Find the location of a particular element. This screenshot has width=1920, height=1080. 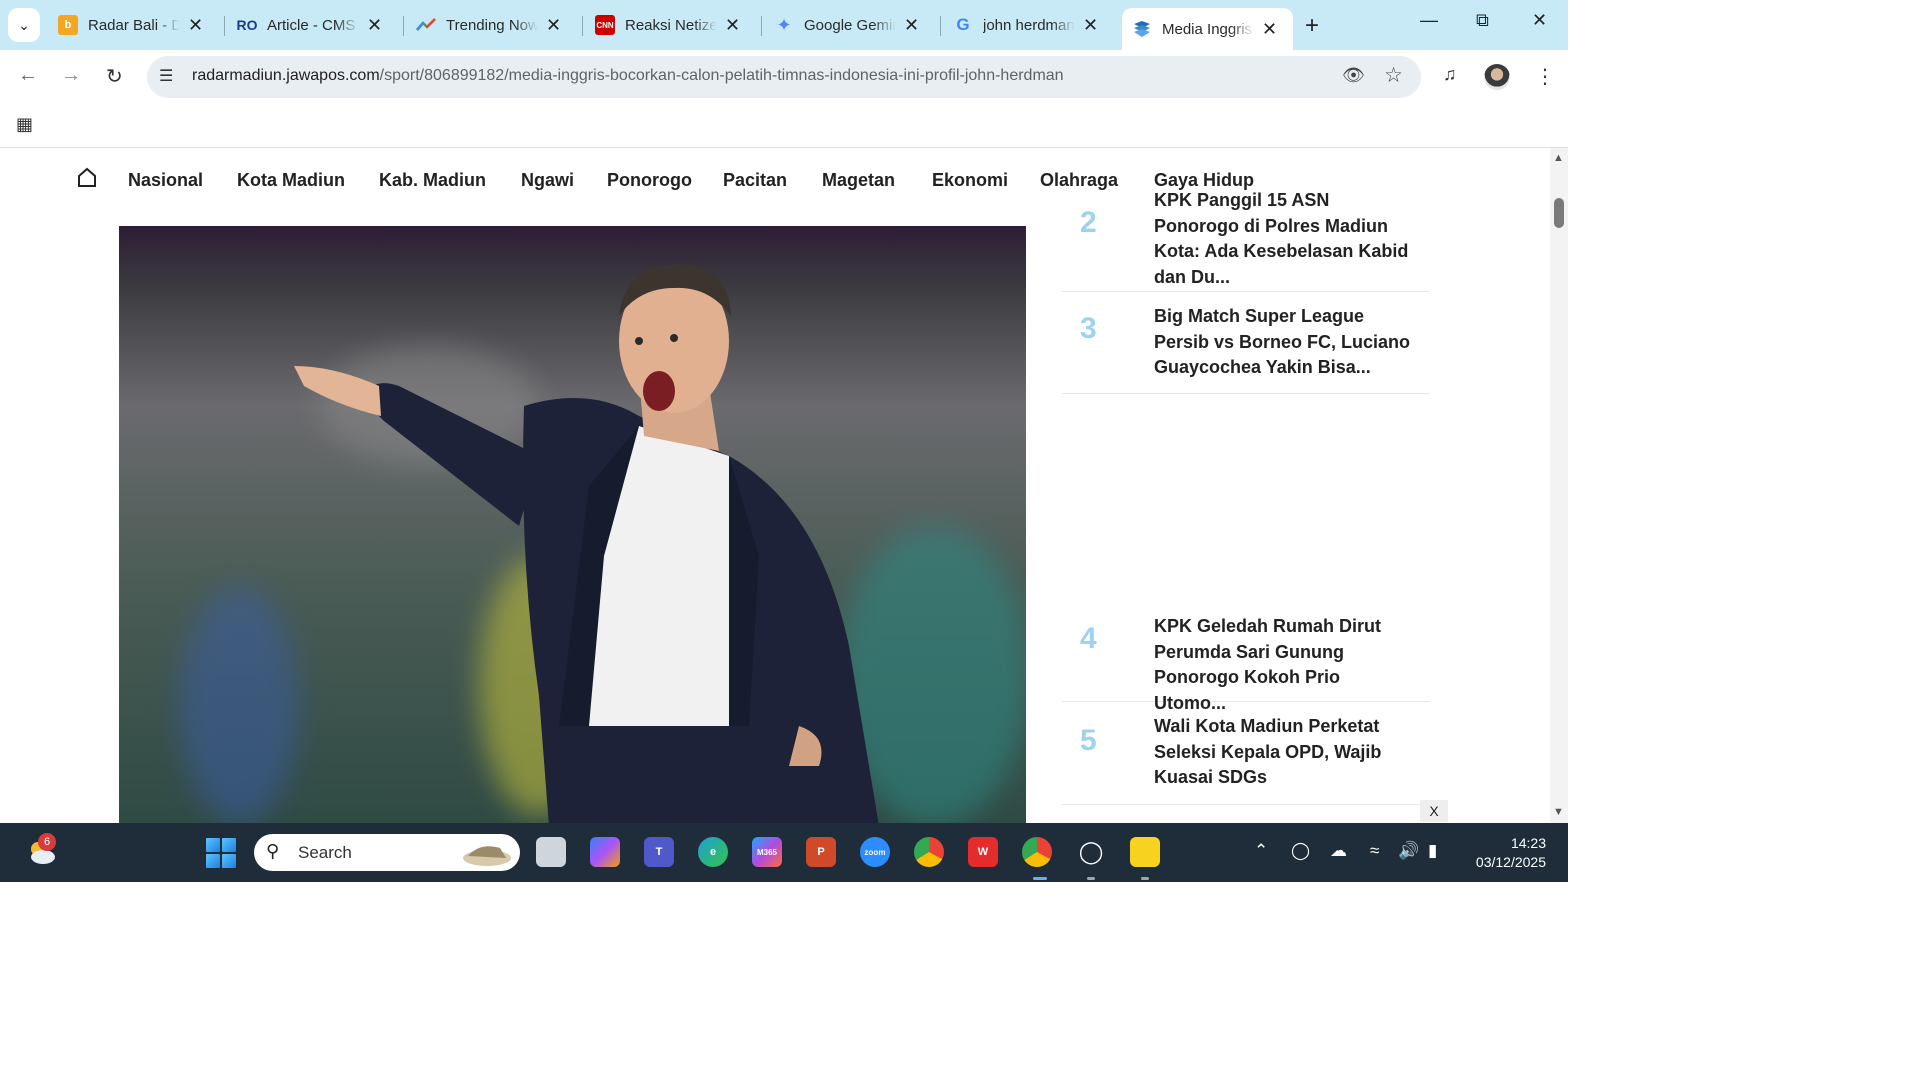

site-info-icon: ☰ is located at coordinates (166, 76).